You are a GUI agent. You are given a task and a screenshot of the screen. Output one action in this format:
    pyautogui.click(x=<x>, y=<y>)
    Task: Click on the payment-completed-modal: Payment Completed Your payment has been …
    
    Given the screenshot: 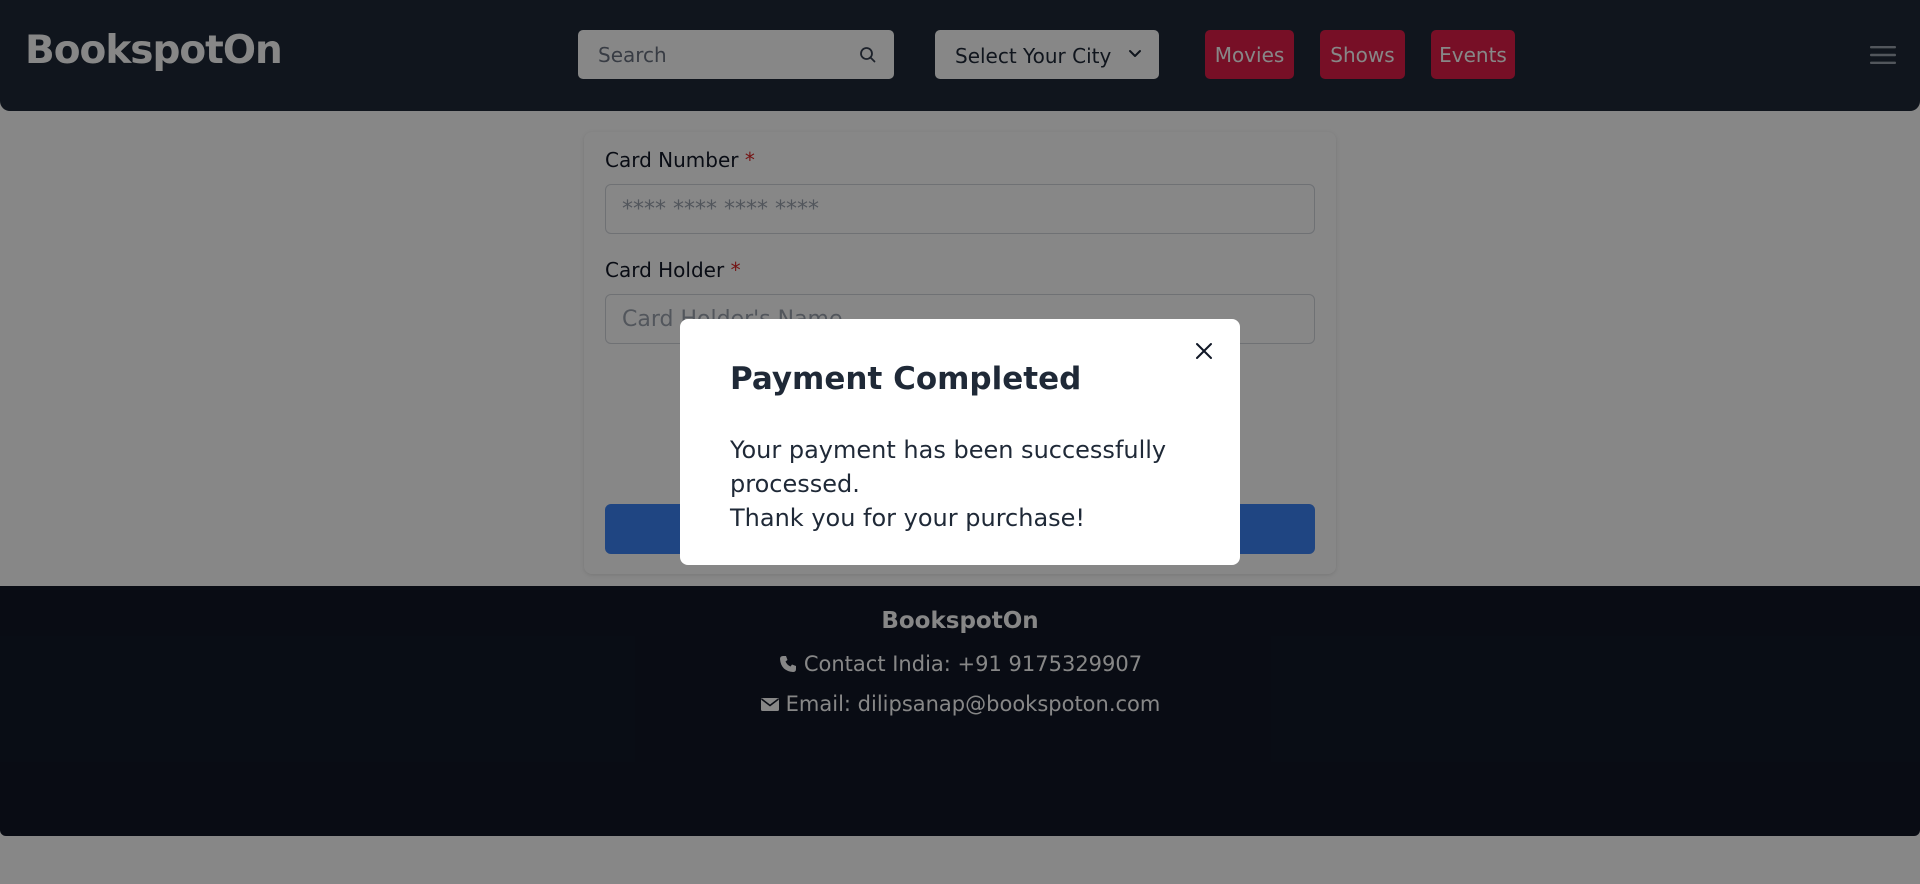 What is the action you would take?
    pyautogui.click(x=960, y=442)
    